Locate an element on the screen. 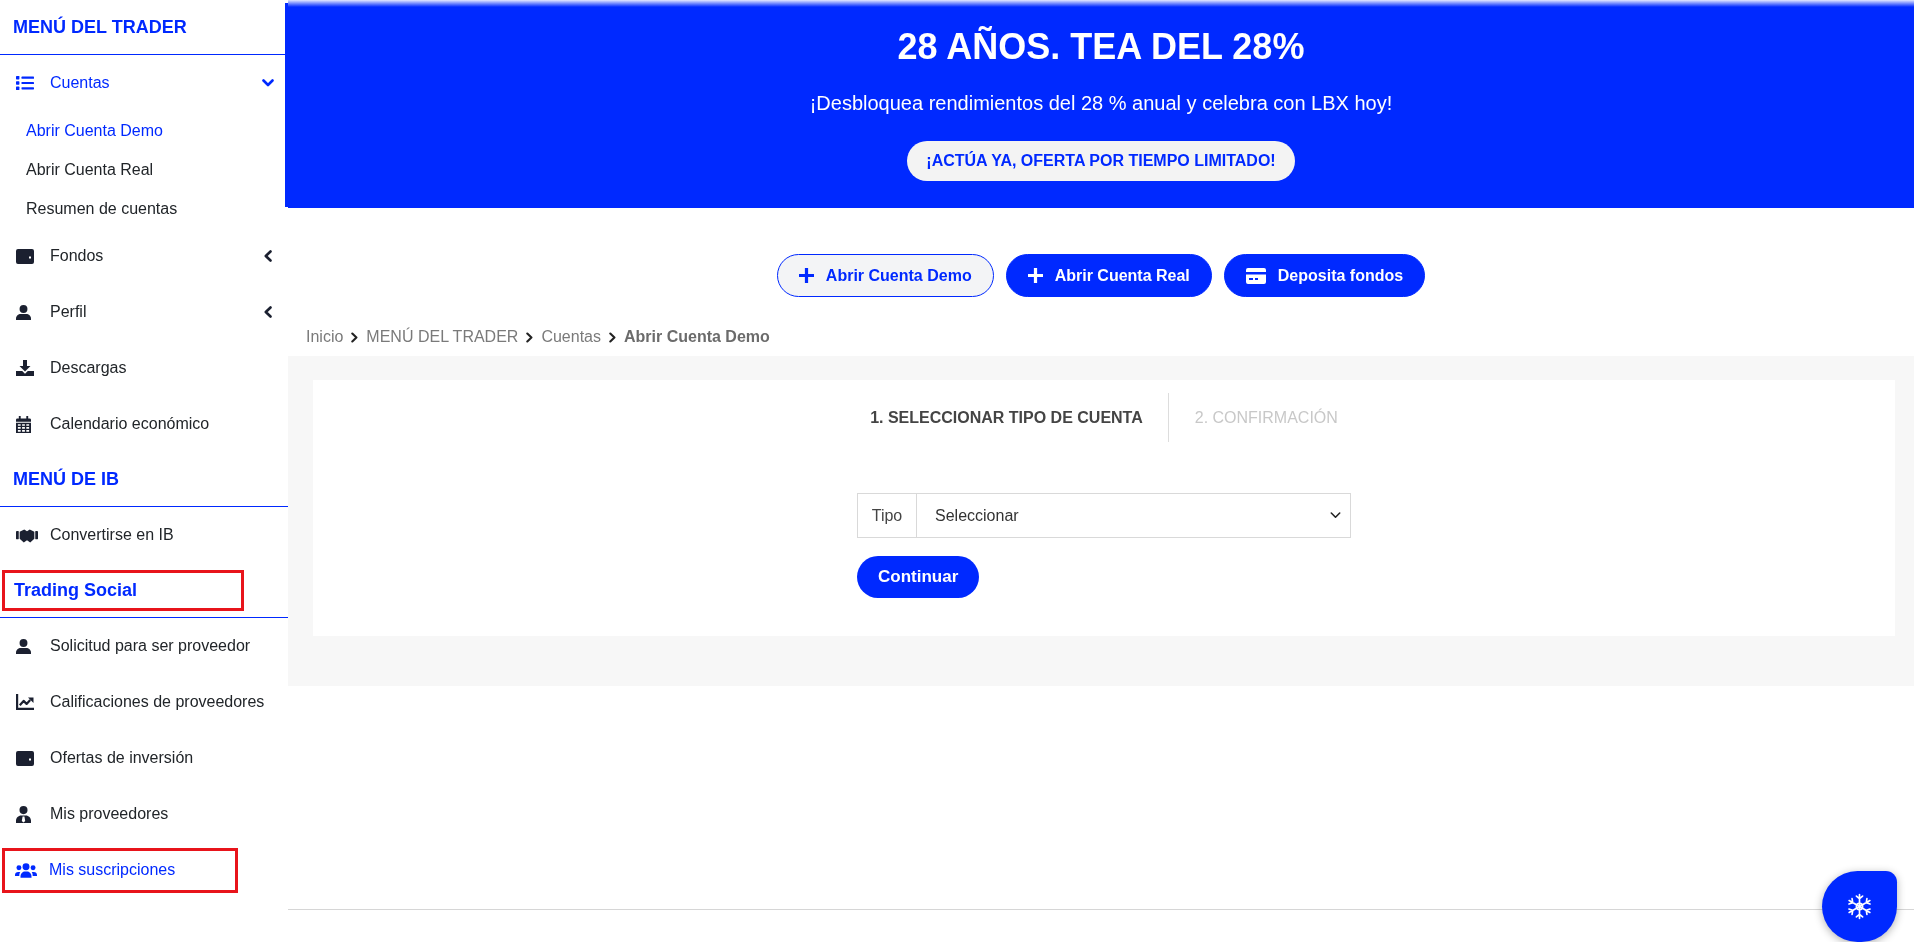 Image resolution: width=1914 pixels, height=942 pixels. scrollbar-thumb is located at coordinates (286, 105).